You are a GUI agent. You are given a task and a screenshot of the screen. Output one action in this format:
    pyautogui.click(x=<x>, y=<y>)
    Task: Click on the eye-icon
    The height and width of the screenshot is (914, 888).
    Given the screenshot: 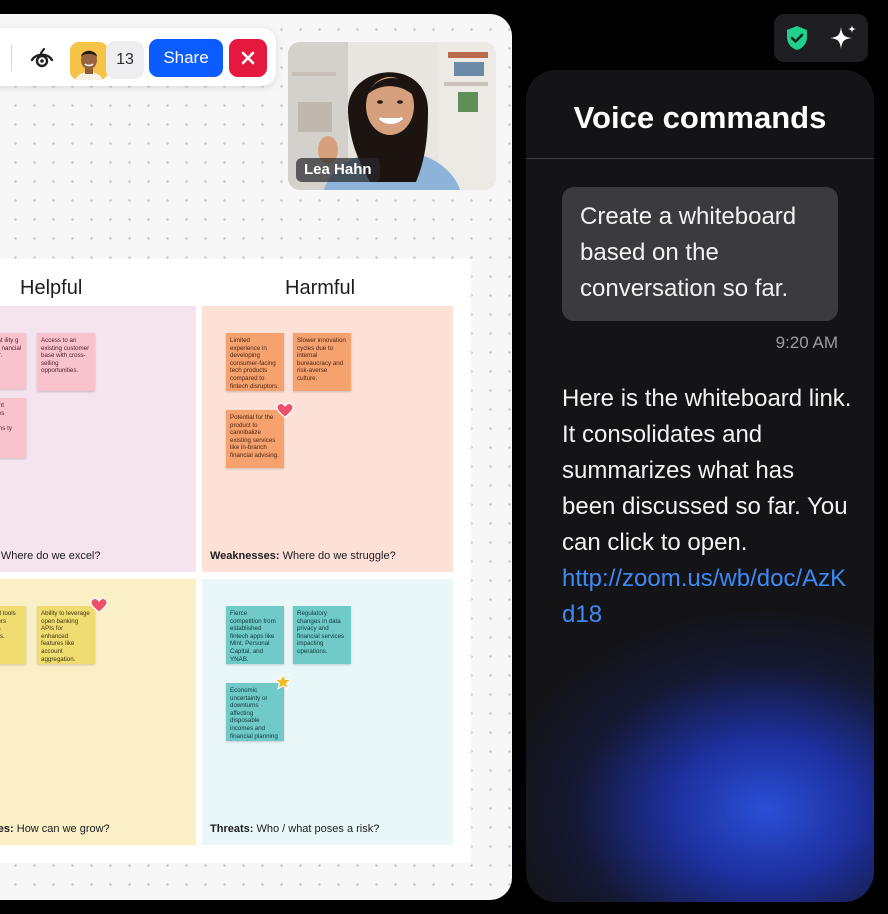 What is the action you would take?
    pyautogui.click(x=42, y=58)
    